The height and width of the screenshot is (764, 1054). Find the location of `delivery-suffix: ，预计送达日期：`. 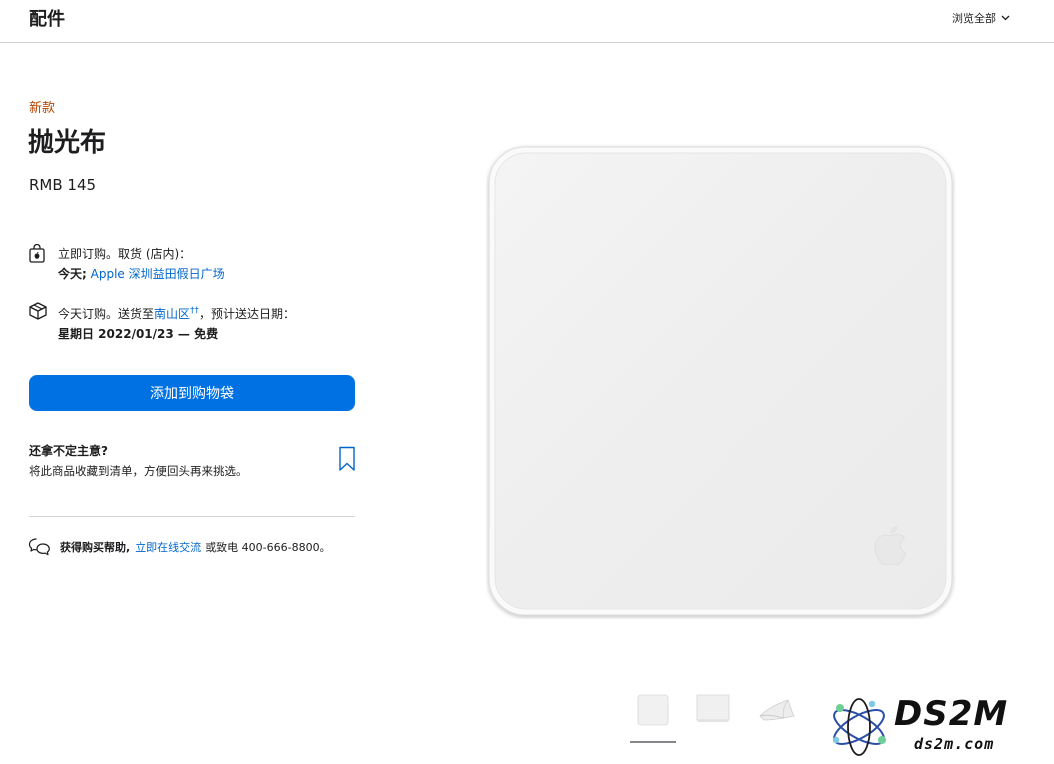

delivery-suffix: ，预计送达日期： is located at coordinates (247, 314).